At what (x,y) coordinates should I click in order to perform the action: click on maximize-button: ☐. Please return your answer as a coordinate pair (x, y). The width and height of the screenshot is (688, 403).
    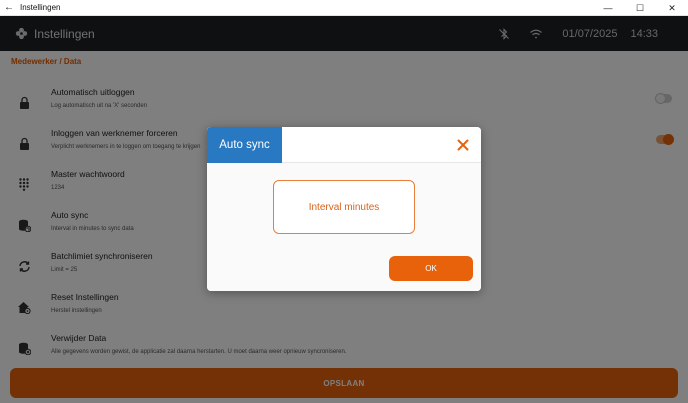
    Looking at the image, I should click on (640, 8).